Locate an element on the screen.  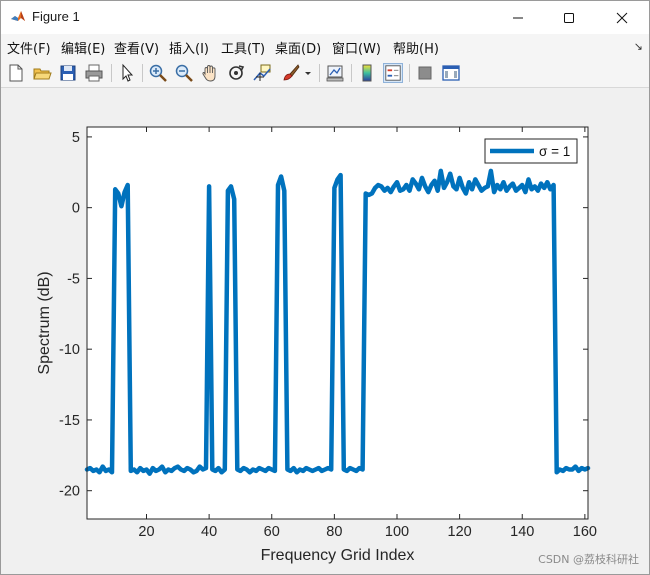
maximize-button is located at coordinates (569, 17).